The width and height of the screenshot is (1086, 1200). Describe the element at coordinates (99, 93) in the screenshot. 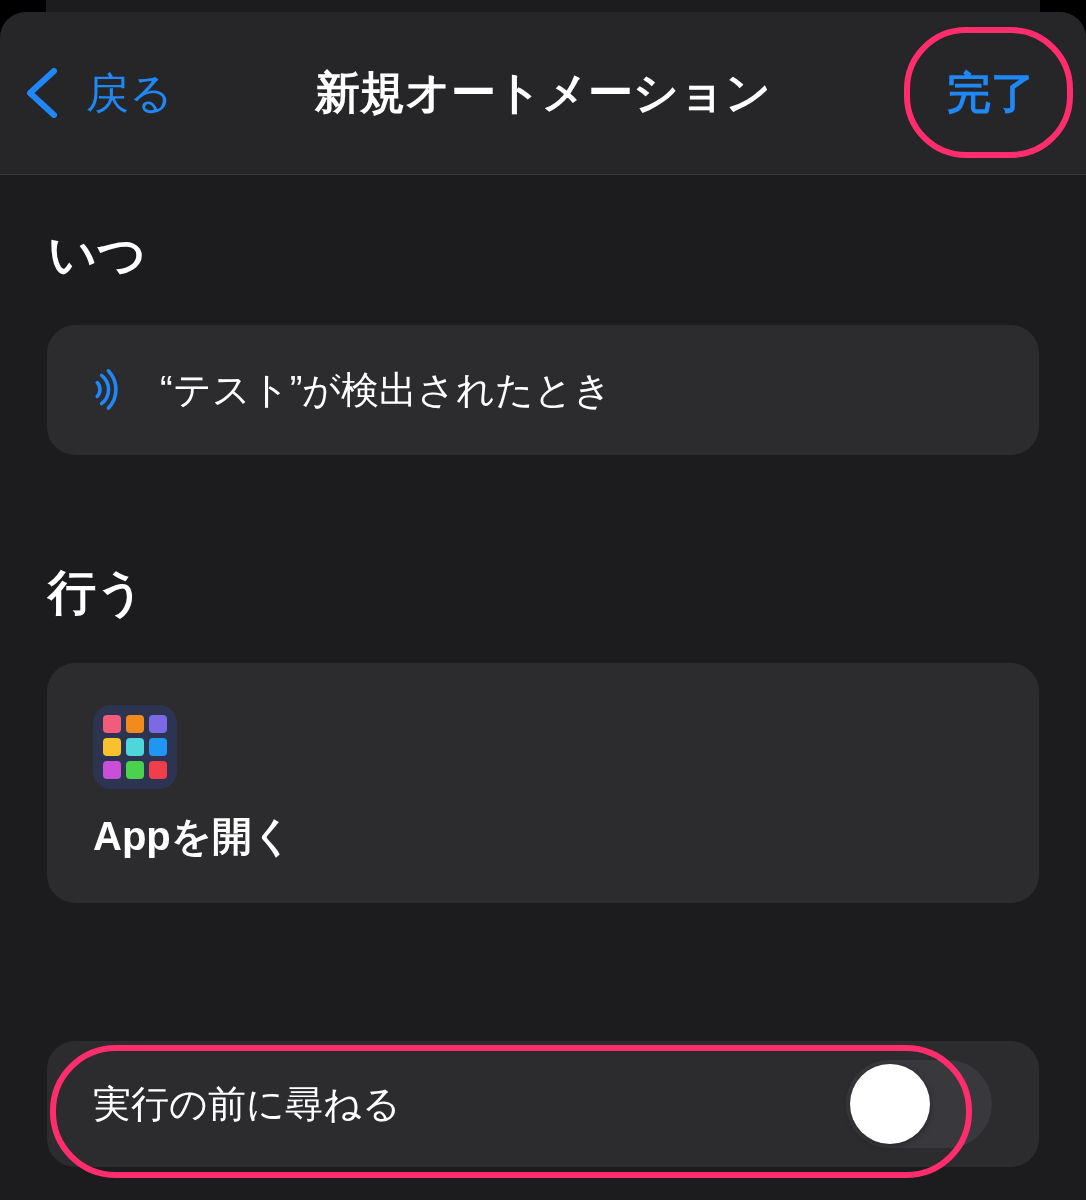

I see `back-button: 戻る` at that location.